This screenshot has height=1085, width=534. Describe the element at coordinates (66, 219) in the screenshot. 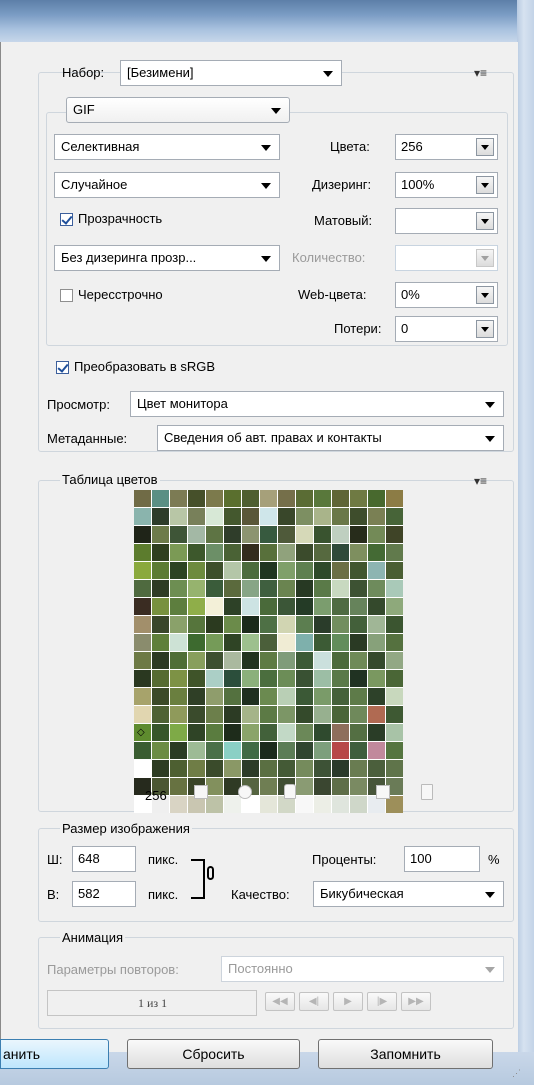

I see `transparency-checkbox` at that location.